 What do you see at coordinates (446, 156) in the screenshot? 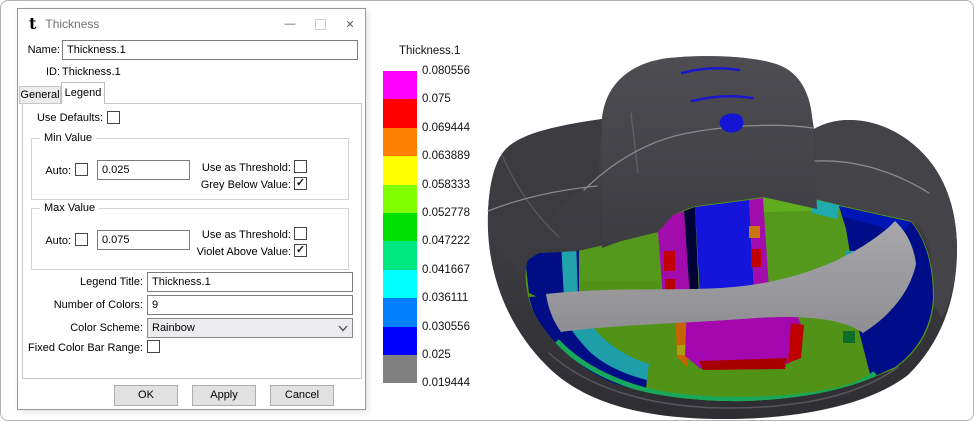
I see `legend-tick-label: 0.063889` at bounding box center [446, 156].